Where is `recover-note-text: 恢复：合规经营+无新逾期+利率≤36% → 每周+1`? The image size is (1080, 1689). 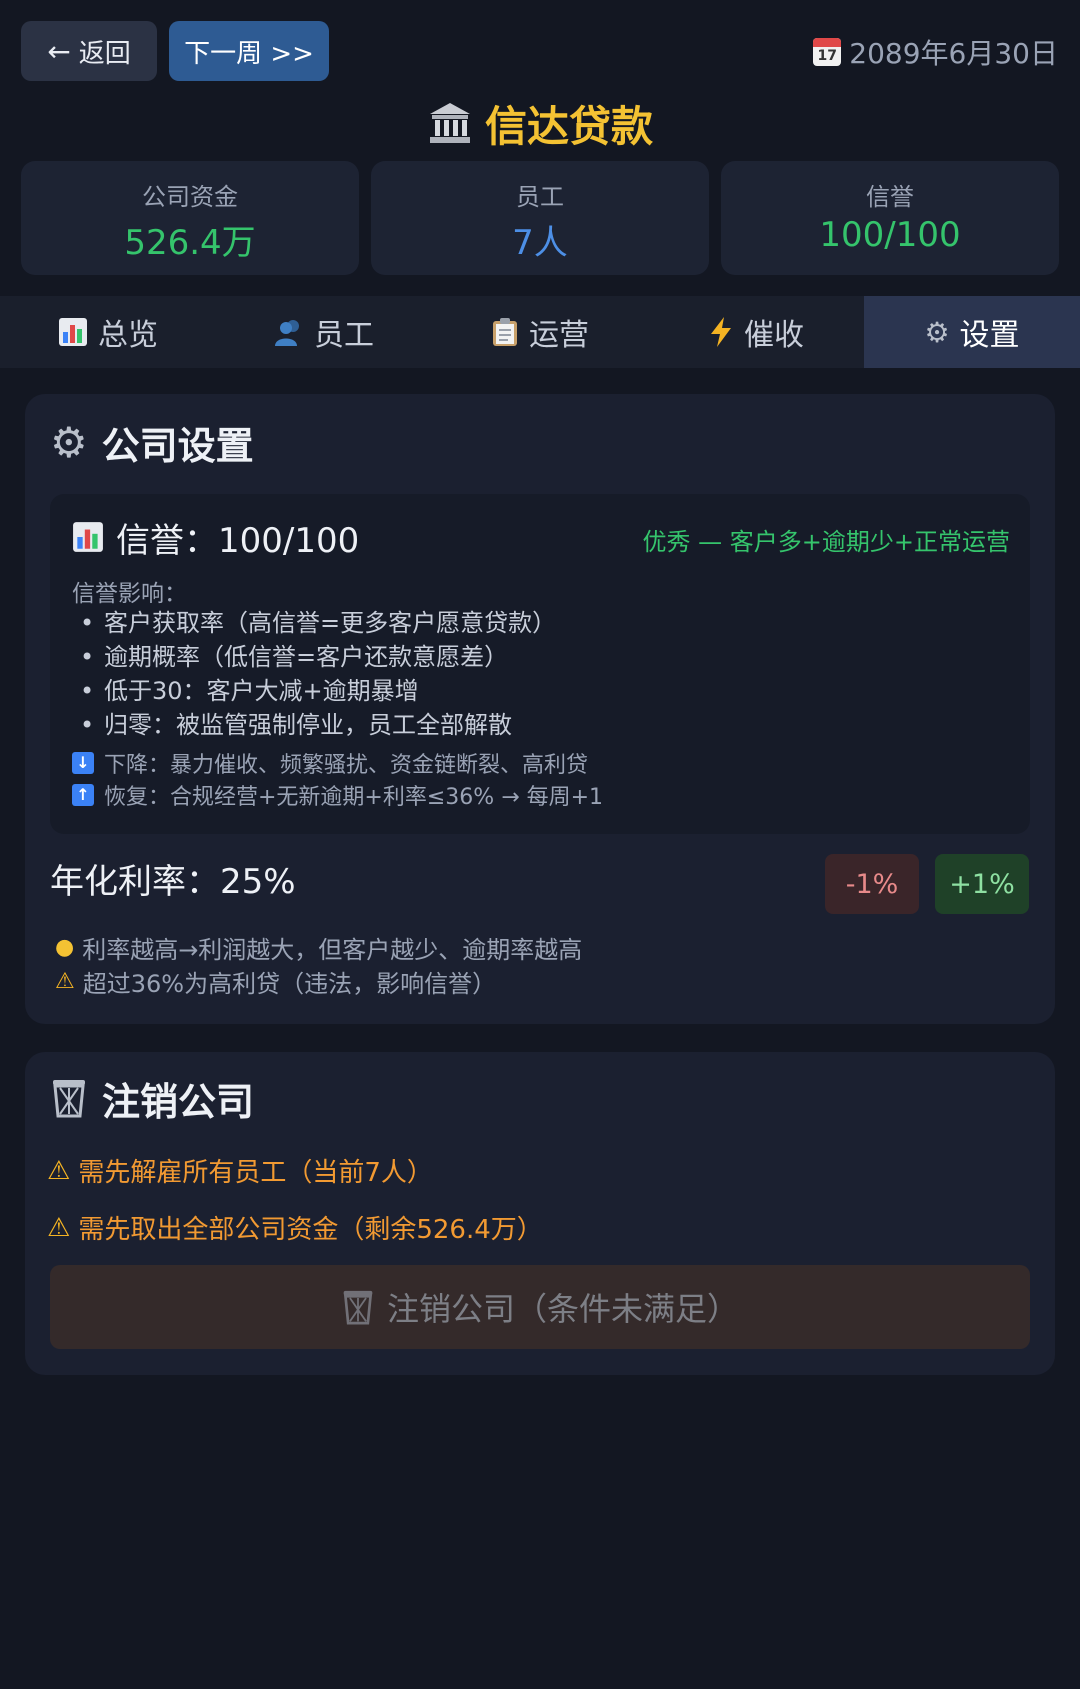 recover-note-text: 恢复：合规经营+无新逾期+利率≤36% → 每周+1 is located at coordinates (354, 797).